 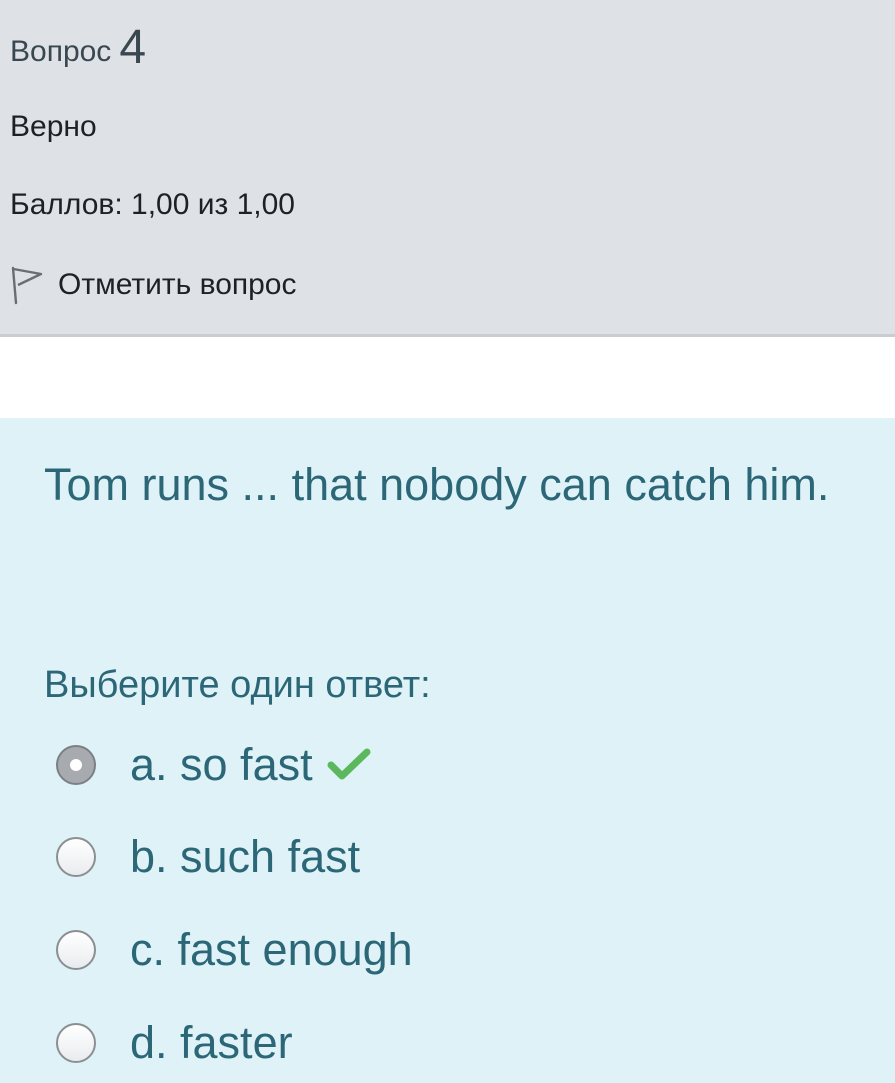 I want to click on question-text: Tom runs ... that nobody can catch him., so click(x=437, y=484).